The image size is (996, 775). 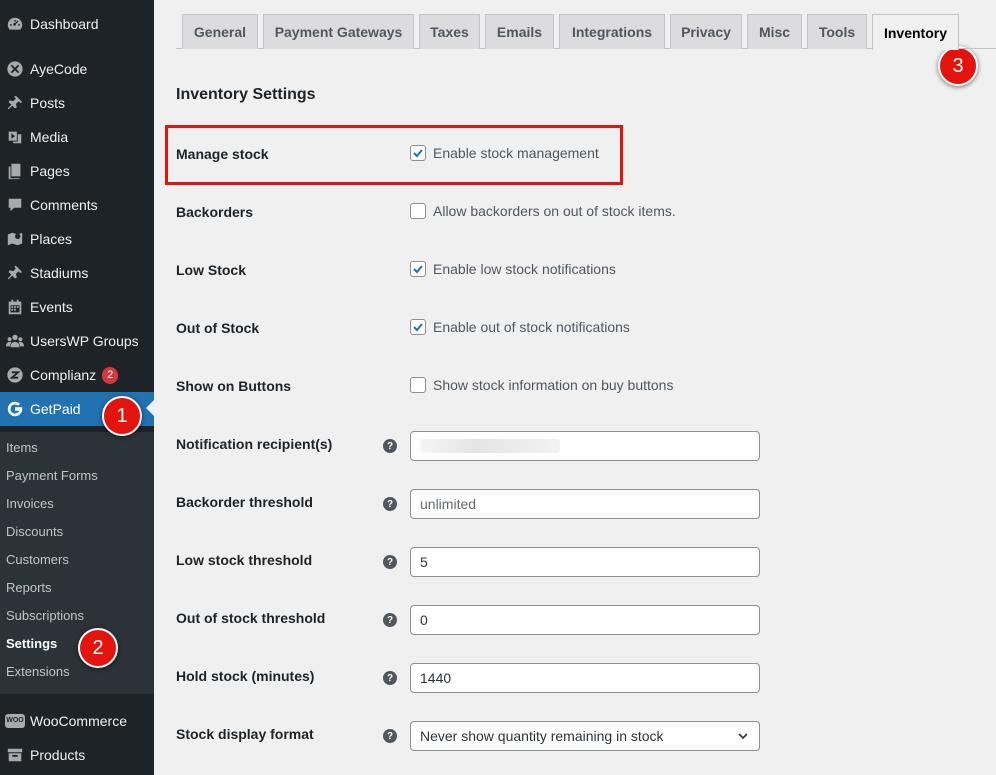 I want to click on menu-item-ayecode: AyeCode, so click(x=77, y=69).